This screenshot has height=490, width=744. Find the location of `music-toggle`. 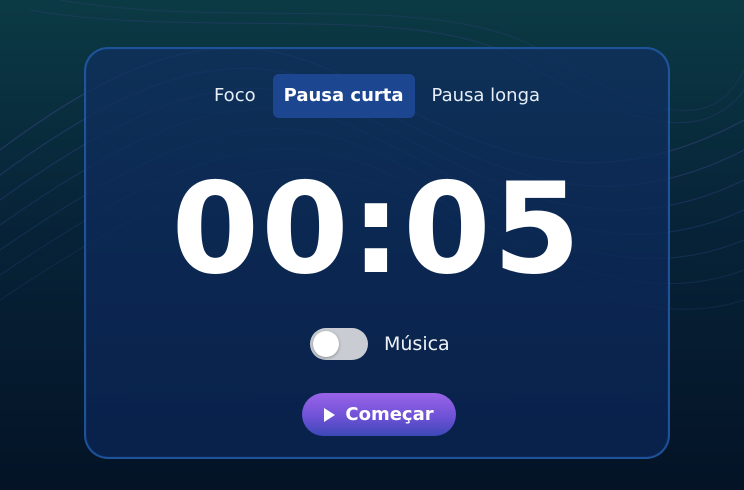

music-toggle is located at coordinates (339, 344).